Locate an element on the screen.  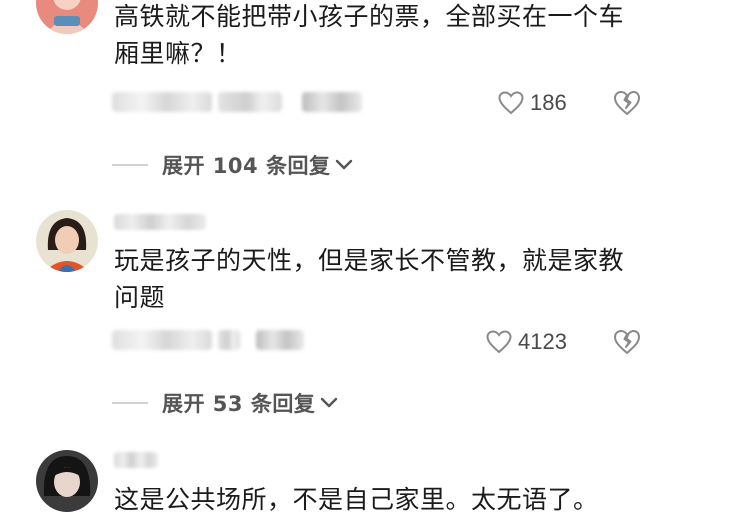
expand-replies-label: 展开 53 条回复 is located at coordinates (239, 404).